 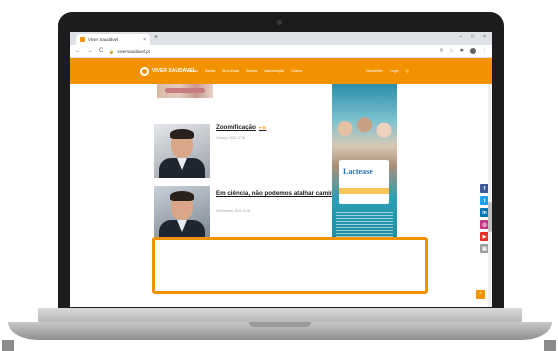 I want to click on article-thumbnail-cropped, so click(x=185, y=91).